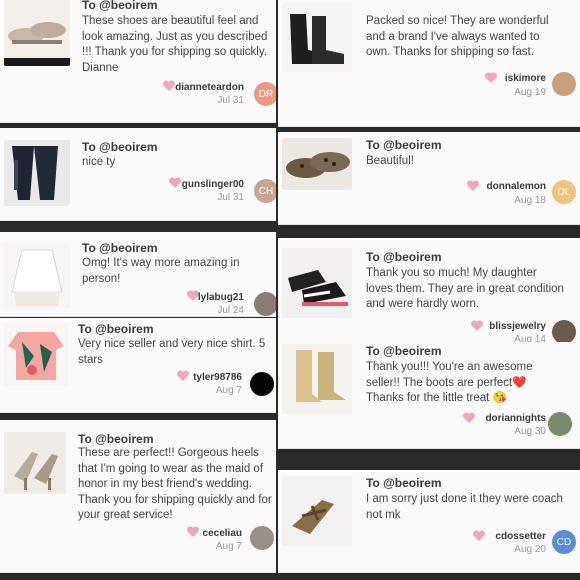 The image size is (580, 580). Describe the element at coordinates (161, 271) in the screenshot. I see `review-message: Omg! It's way more amazing in person!` at that location.